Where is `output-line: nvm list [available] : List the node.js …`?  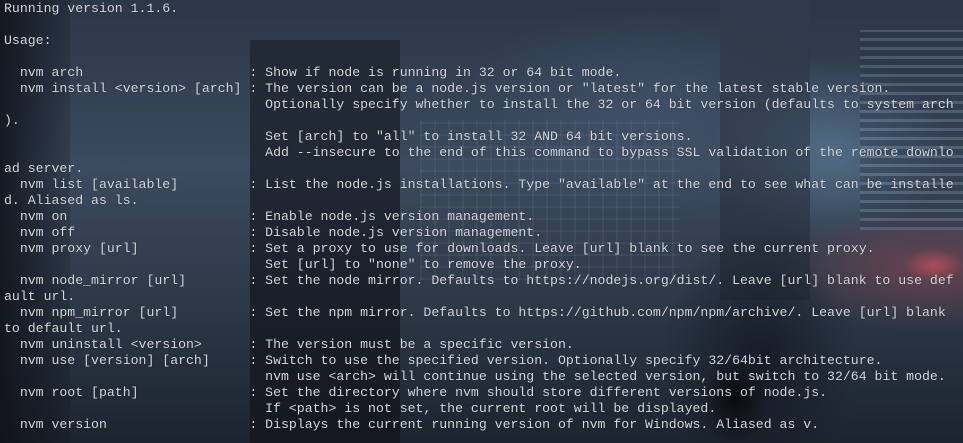
output-line: nvm list [available] : List the node.js … is located at coordinates (479, 184).